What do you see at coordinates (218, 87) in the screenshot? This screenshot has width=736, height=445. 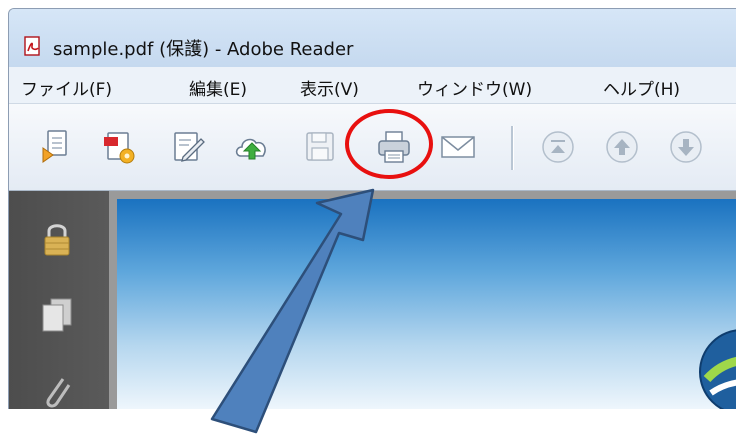 I see `menu-edit: 編集(E)` at bounding box center [218, 87].